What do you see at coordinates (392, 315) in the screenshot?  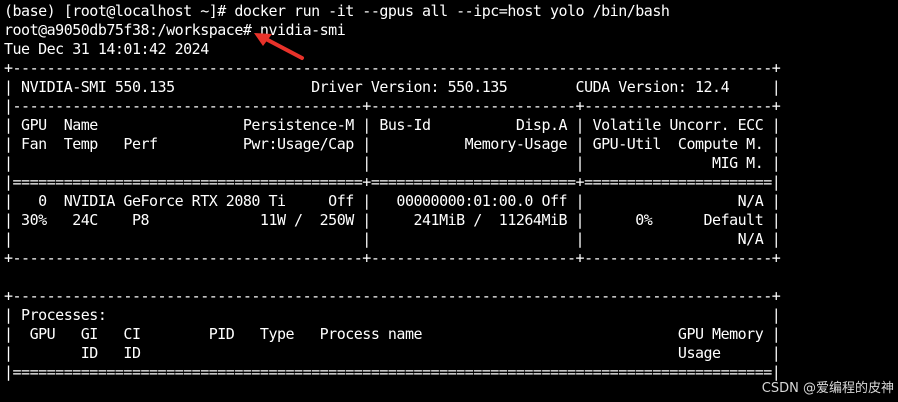 I see `processes-title-row: | Processes: |` at bounding box center [392, 315].